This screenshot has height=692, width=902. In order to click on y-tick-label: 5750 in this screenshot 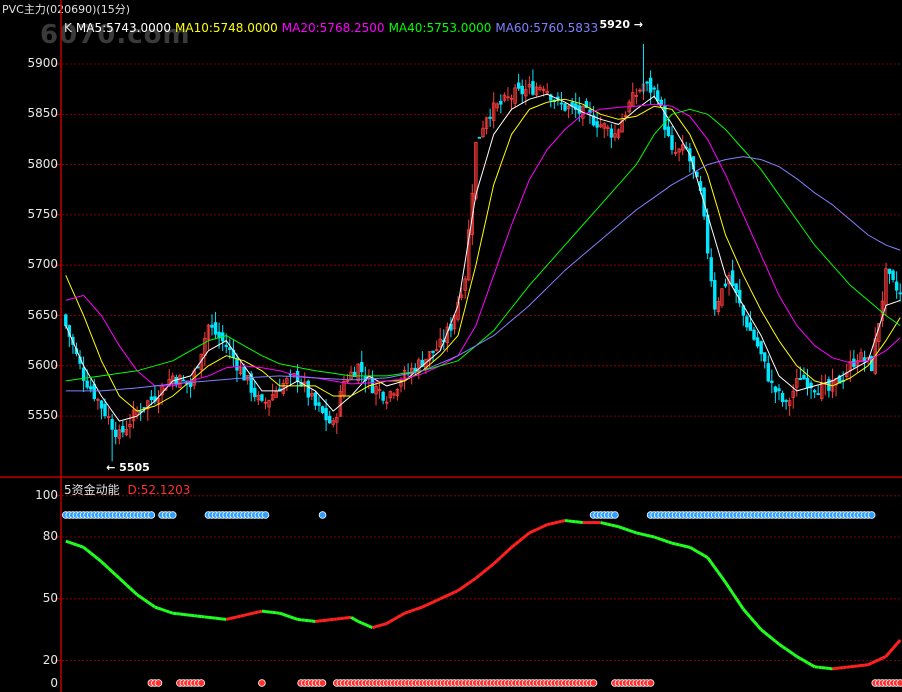, I will do `click(42, 213)`.